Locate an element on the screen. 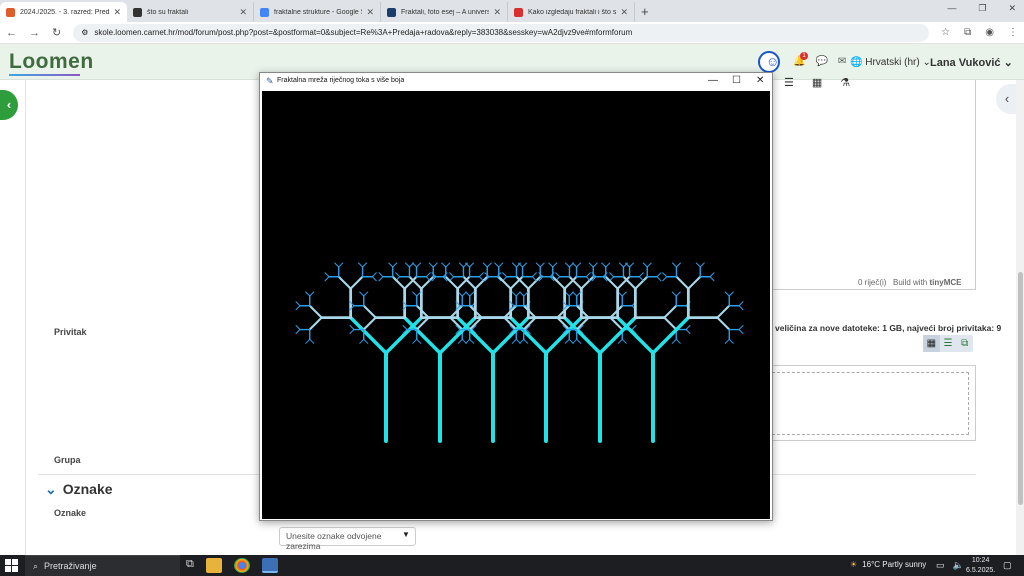  weather-widget: ☀ 16°C Partly sunny is located at coordinates (888, 564).